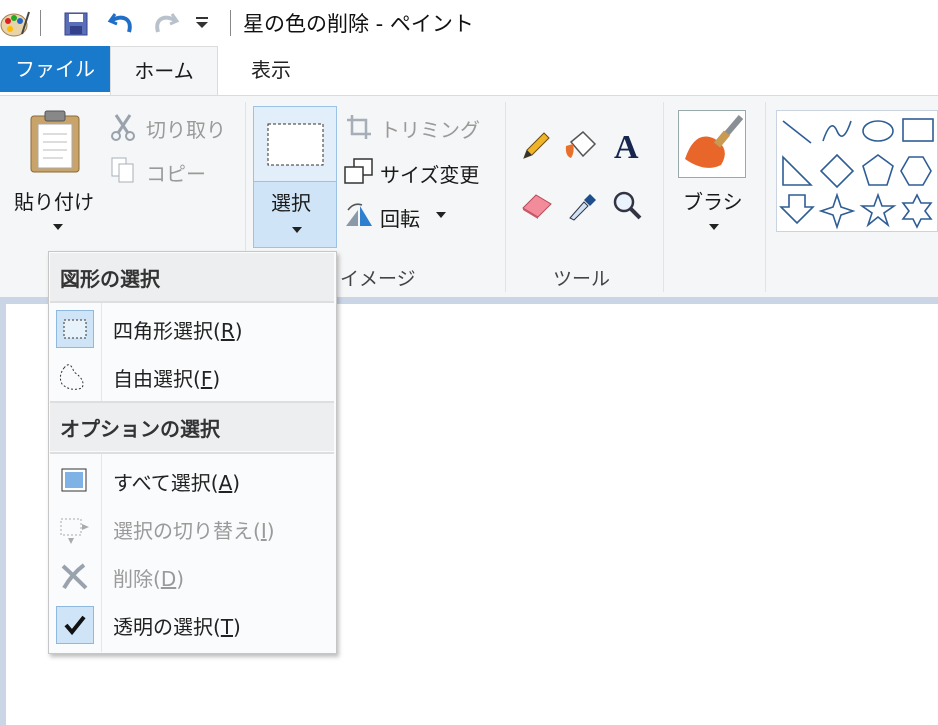 This screenshot has width=938, height=725. What do you see at coordinates (856, 174) in the screenshot?
I see `shapes-gallery-icons` at bounding box center [856, 174].